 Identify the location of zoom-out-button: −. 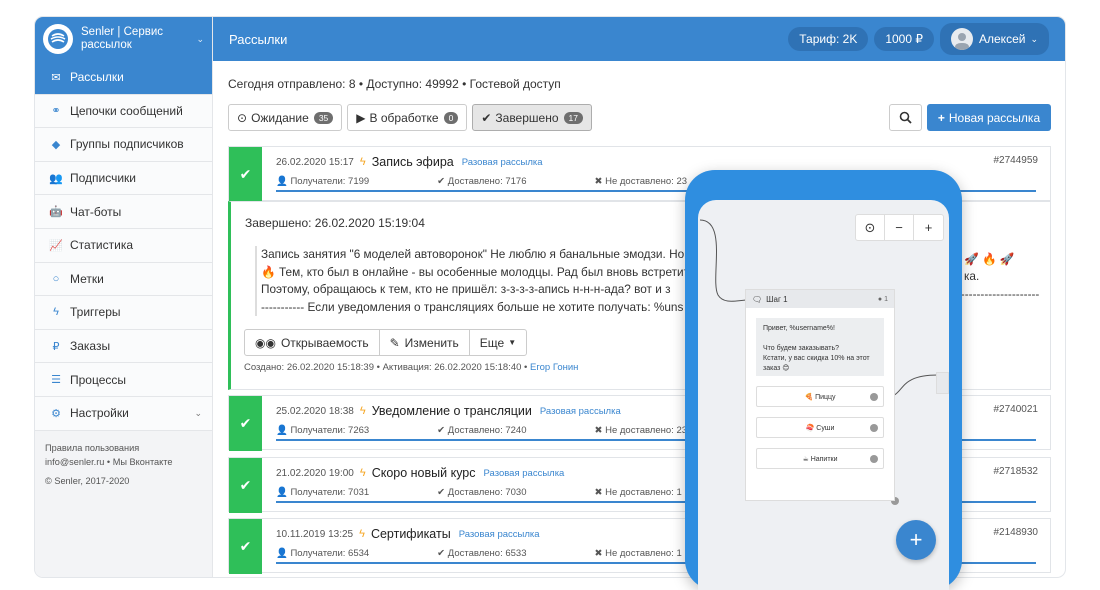
(899, 227).